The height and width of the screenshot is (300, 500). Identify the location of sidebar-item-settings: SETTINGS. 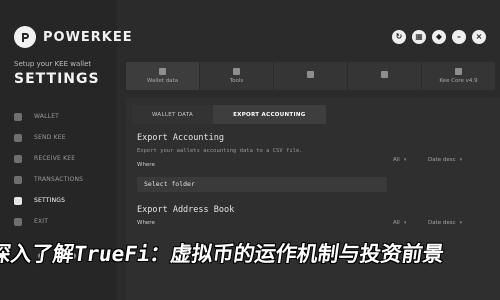
(61, 200).